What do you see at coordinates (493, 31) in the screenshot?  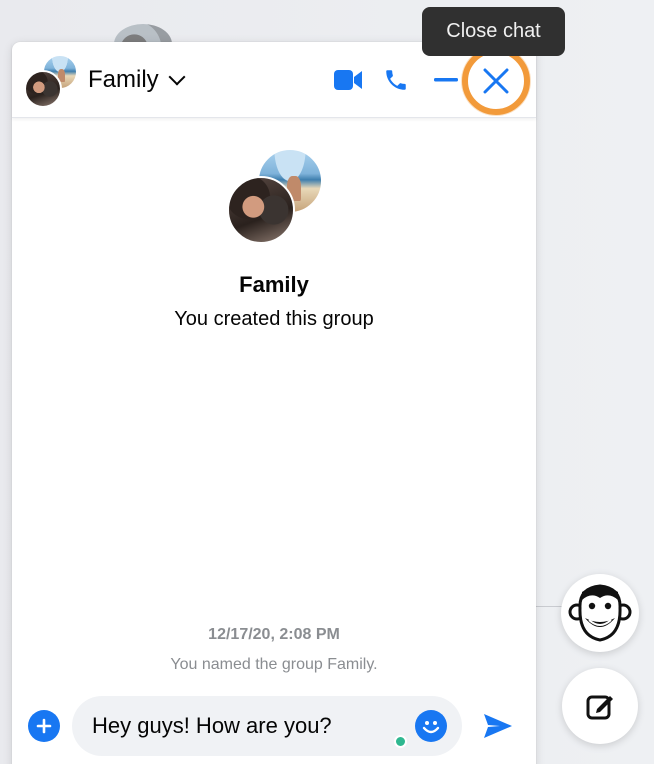 I see `close-chat-tooltip: Close chat` at bounding box center [493, 31].